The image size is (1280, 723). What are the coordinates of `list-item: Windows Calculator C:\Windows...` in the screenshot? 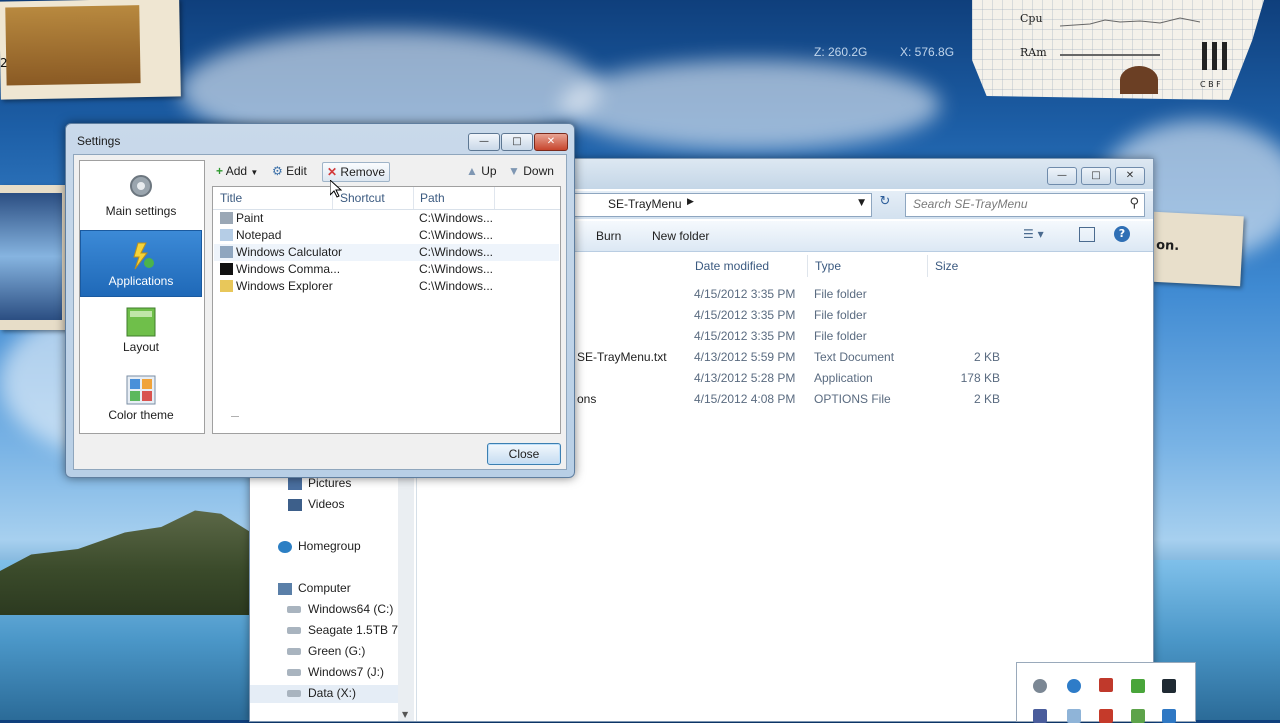 It's located at (386, 252).